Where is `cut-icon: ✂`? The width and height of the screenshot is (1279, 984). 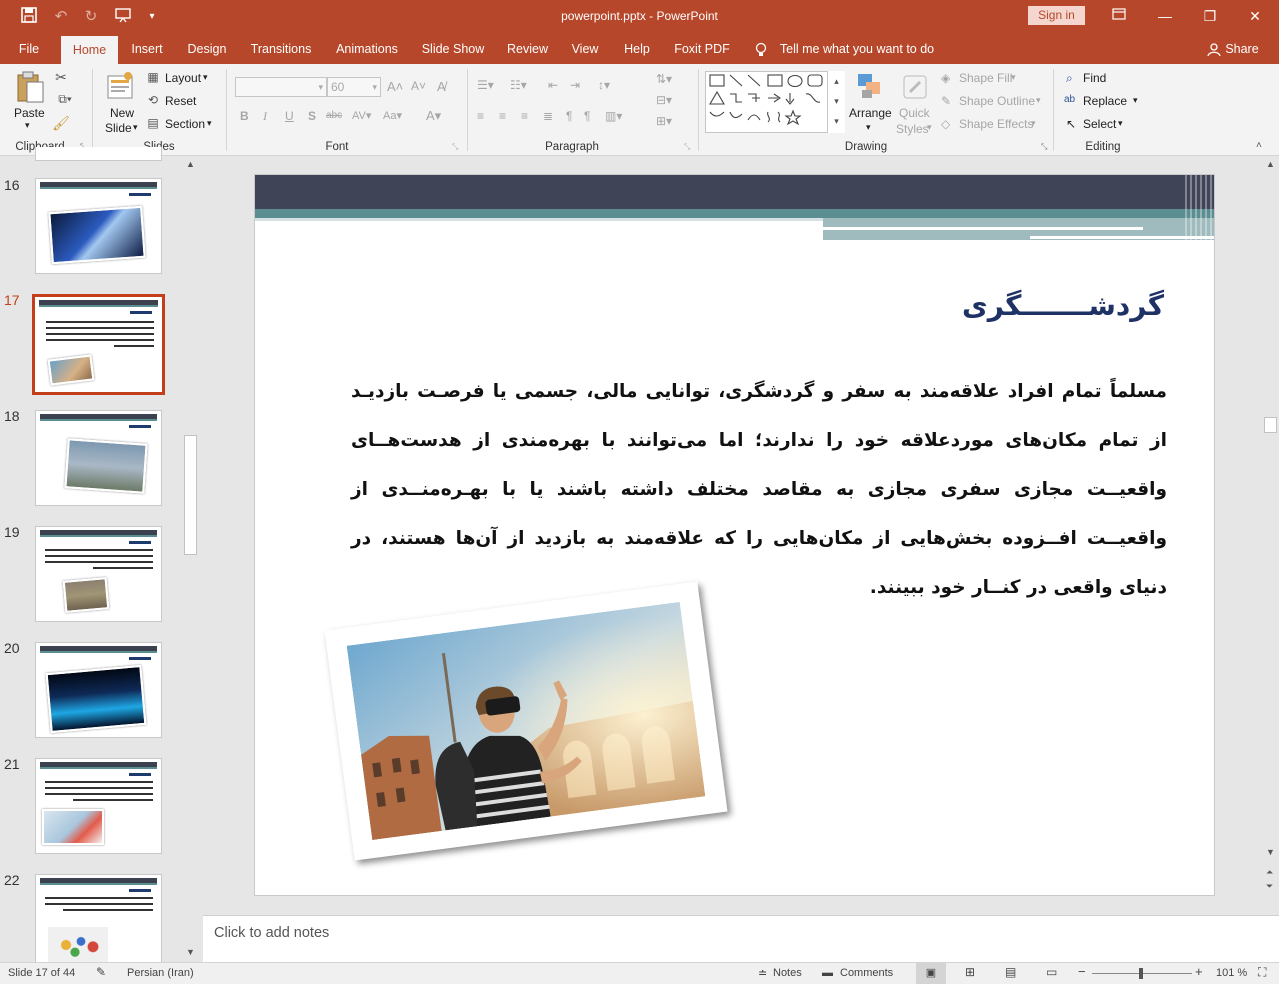
cut-icon: ✂ is located at coordinates (61, 77).